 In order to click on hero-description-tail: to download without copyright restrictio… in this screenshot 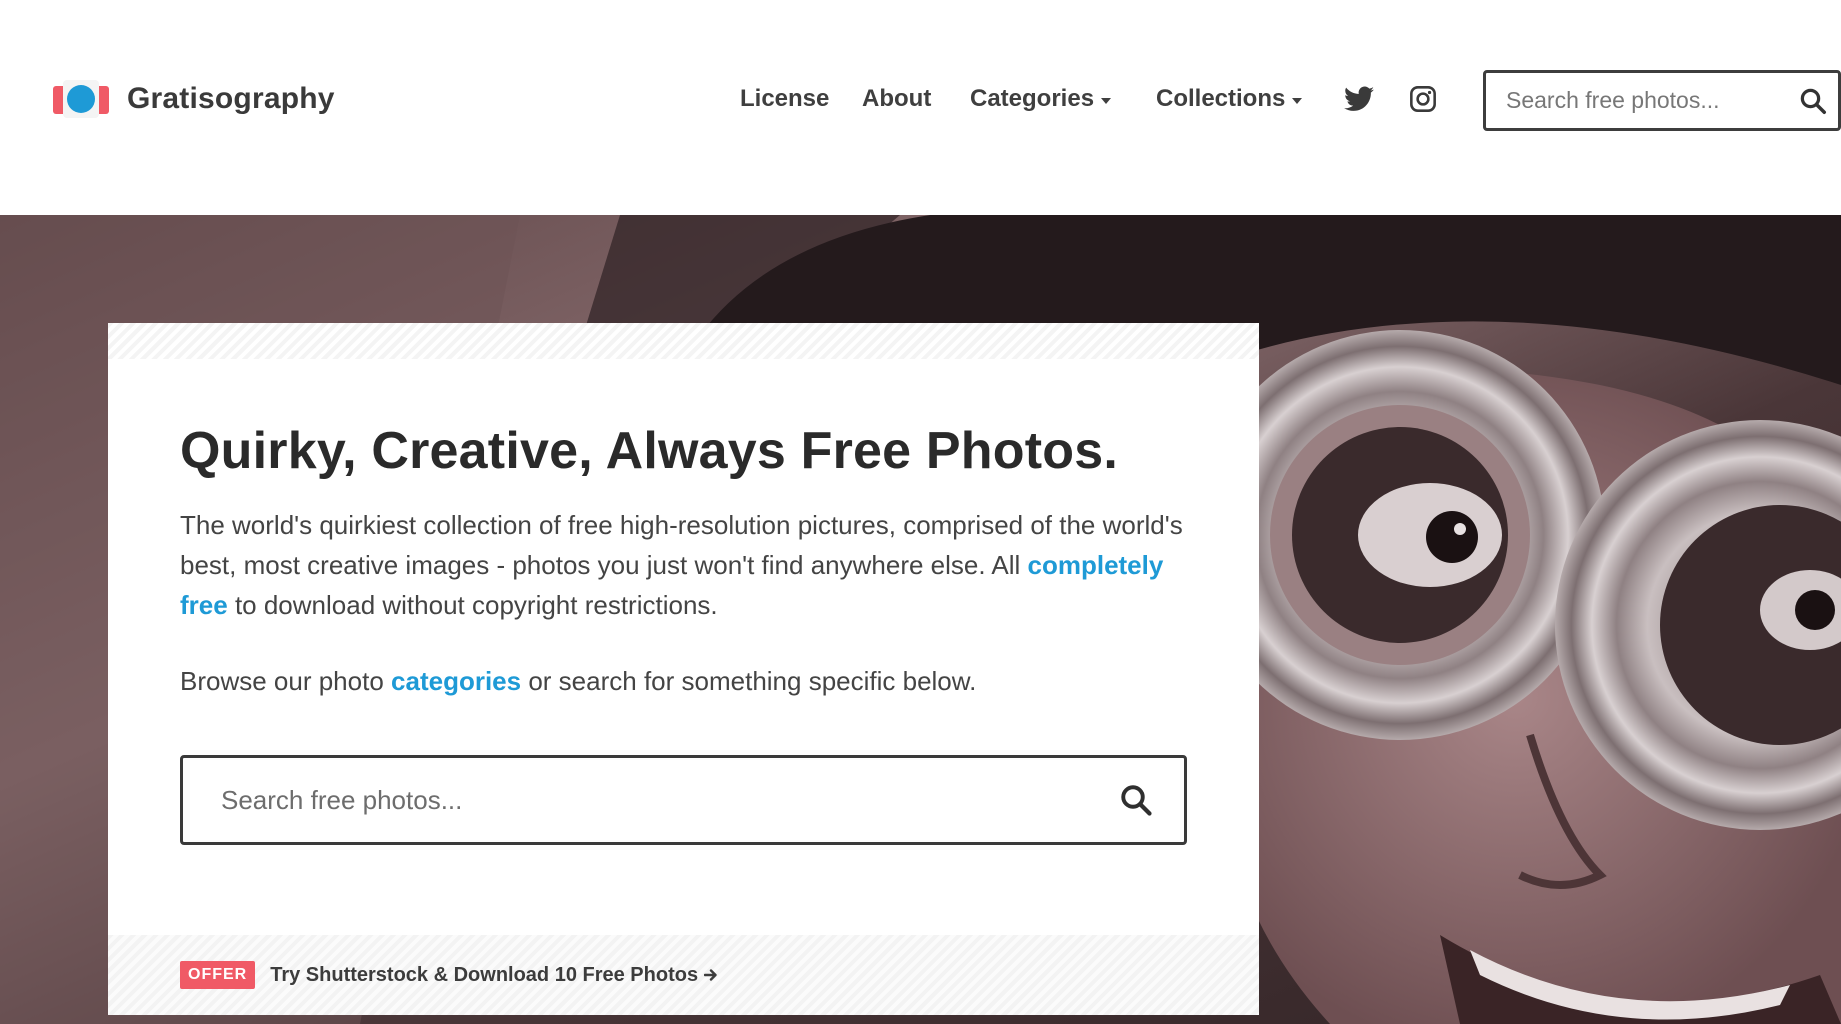, I will do `click(476, 605)`.